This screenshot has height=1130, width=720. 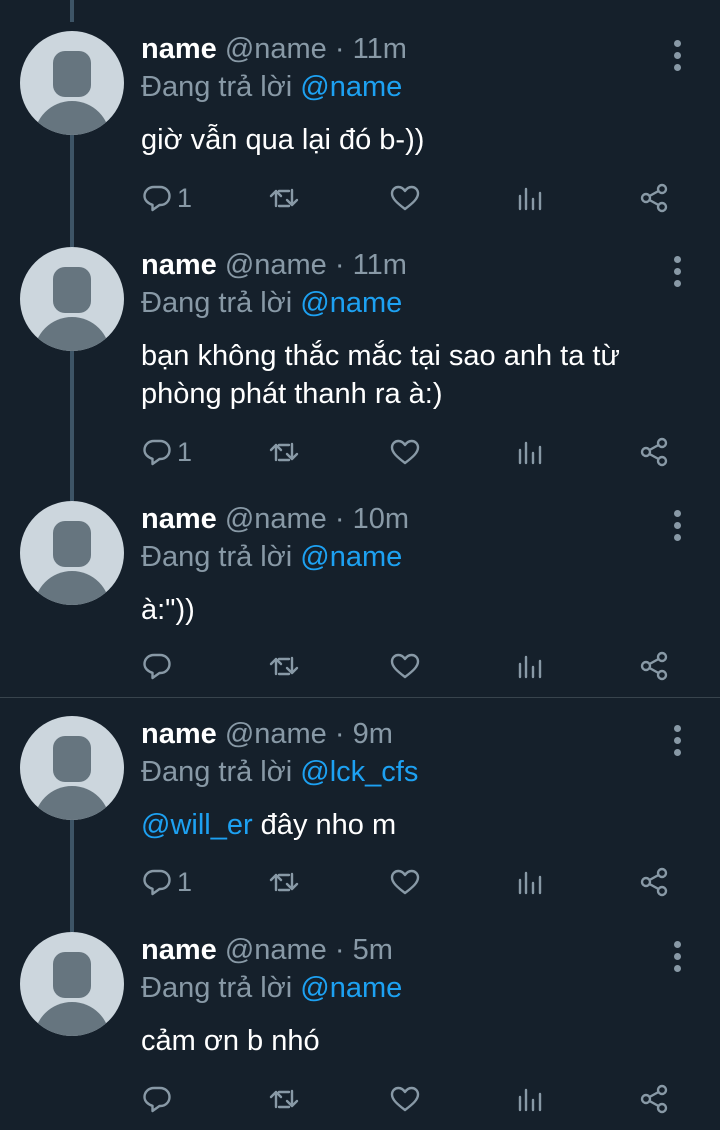 What do you see at coordinates (283, 140) in the screenshot?
I see `tweet-text-line: giờ vẫn qua lại đó b-))` at bounding box center [283, 140].